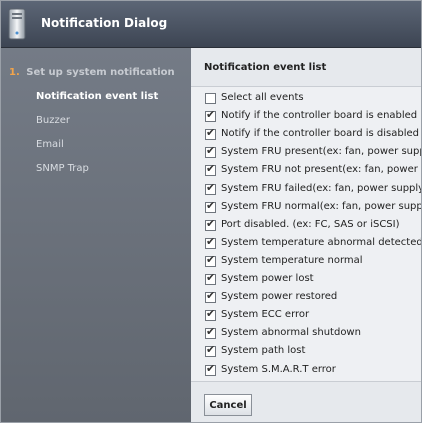 This screenshot has width=422, height=423. Describe the element at coordinates (100, 72) in the screenshot. I see `step-label: Set up system notification` at that location.